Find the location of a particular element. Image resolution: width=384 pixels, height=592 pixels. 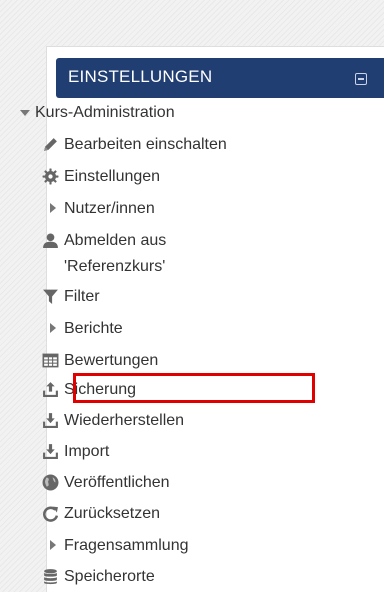

tree-item-label: Einstellungen is located at coordinates (112, 177).